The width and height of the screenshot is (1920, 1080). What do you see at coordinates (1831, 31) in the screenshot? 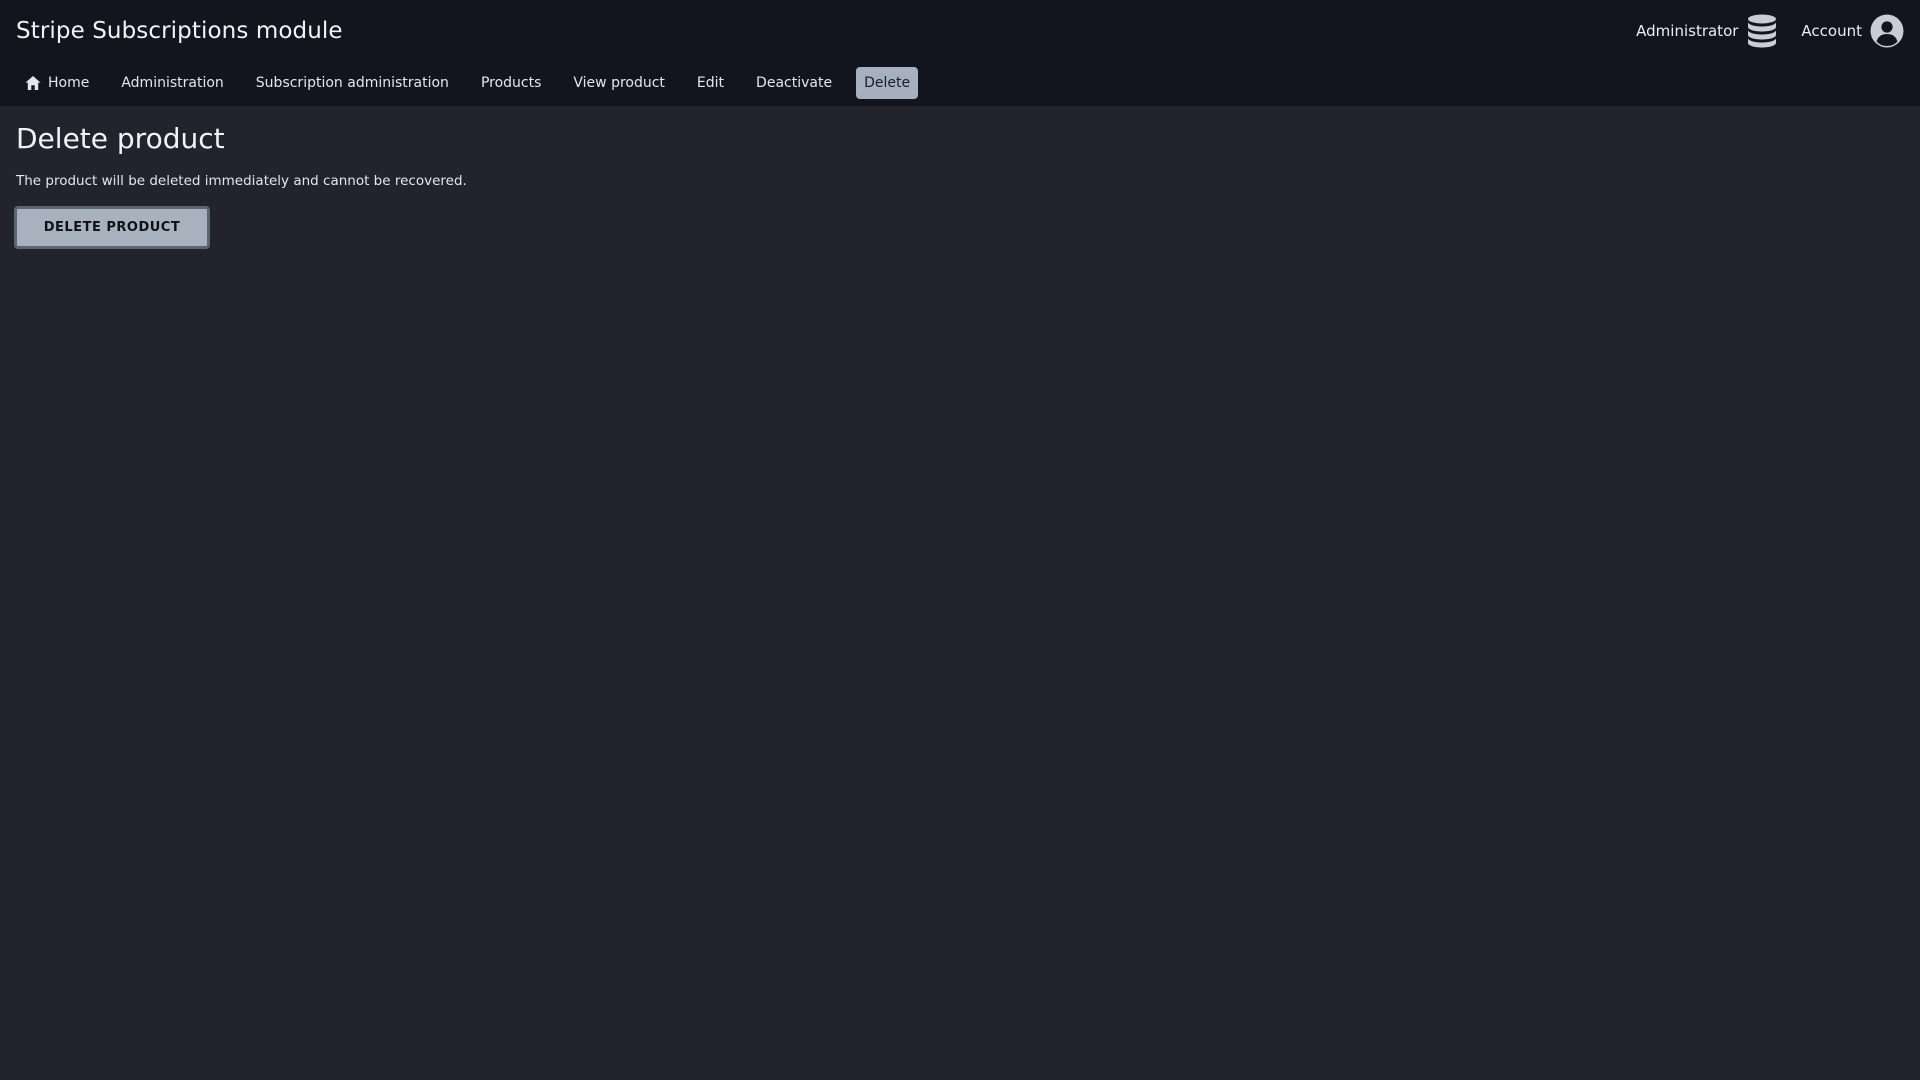
I see `account-label: Account` at bounding box center [1831, 31].